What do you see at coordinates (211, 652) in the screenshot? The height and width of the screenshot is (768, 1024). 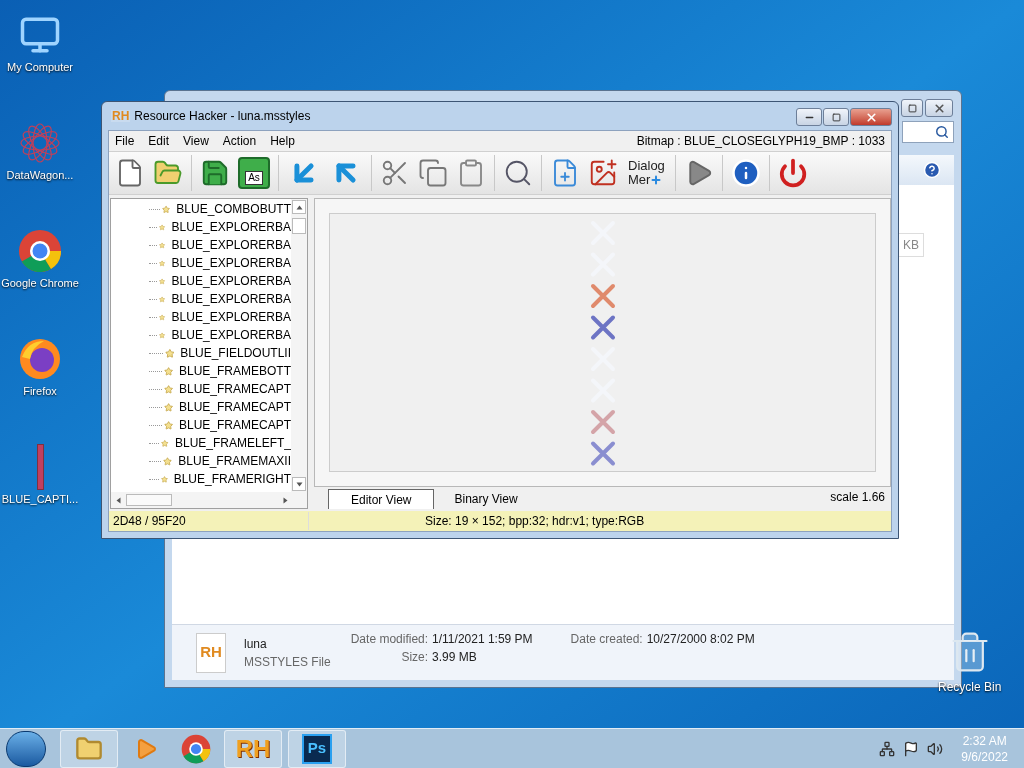 I see `file-icon: RH` at bounding box center [211, 652].